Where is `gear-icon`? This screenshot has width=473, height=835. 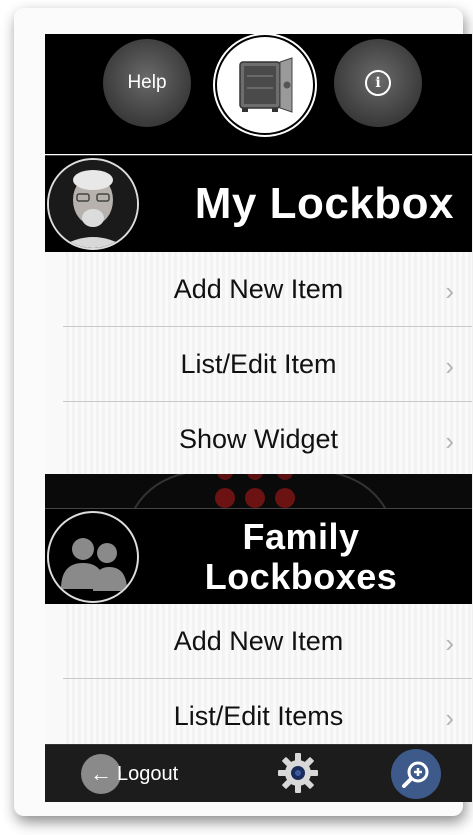
gear-icon is located at coordinates (298, 773).